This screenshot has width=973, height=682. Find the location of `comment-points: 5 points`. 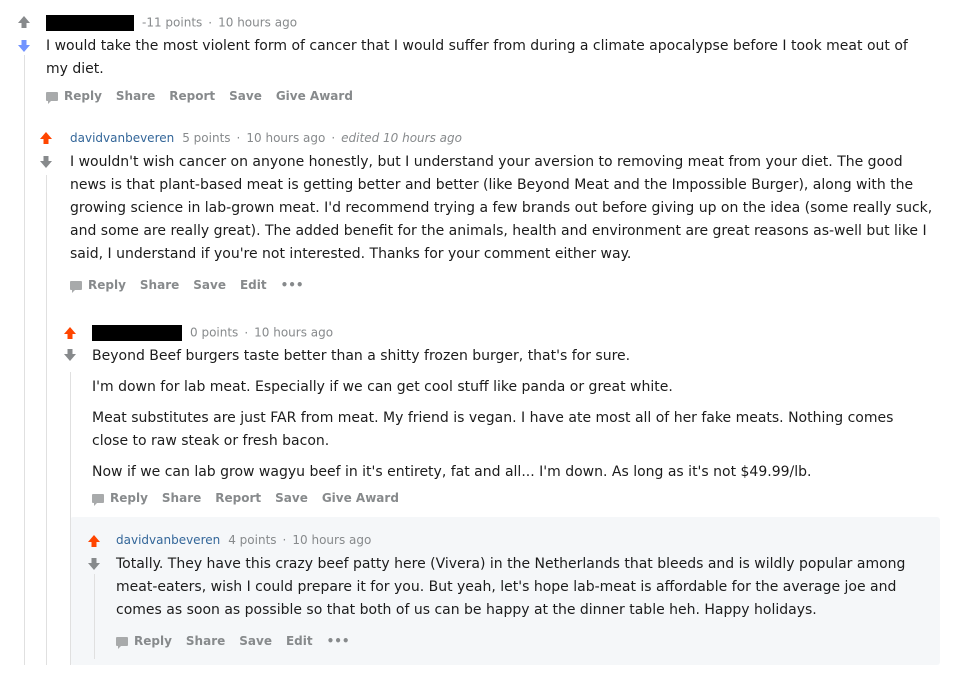

comment-points: 5 points is located at coordinates (206, 138).